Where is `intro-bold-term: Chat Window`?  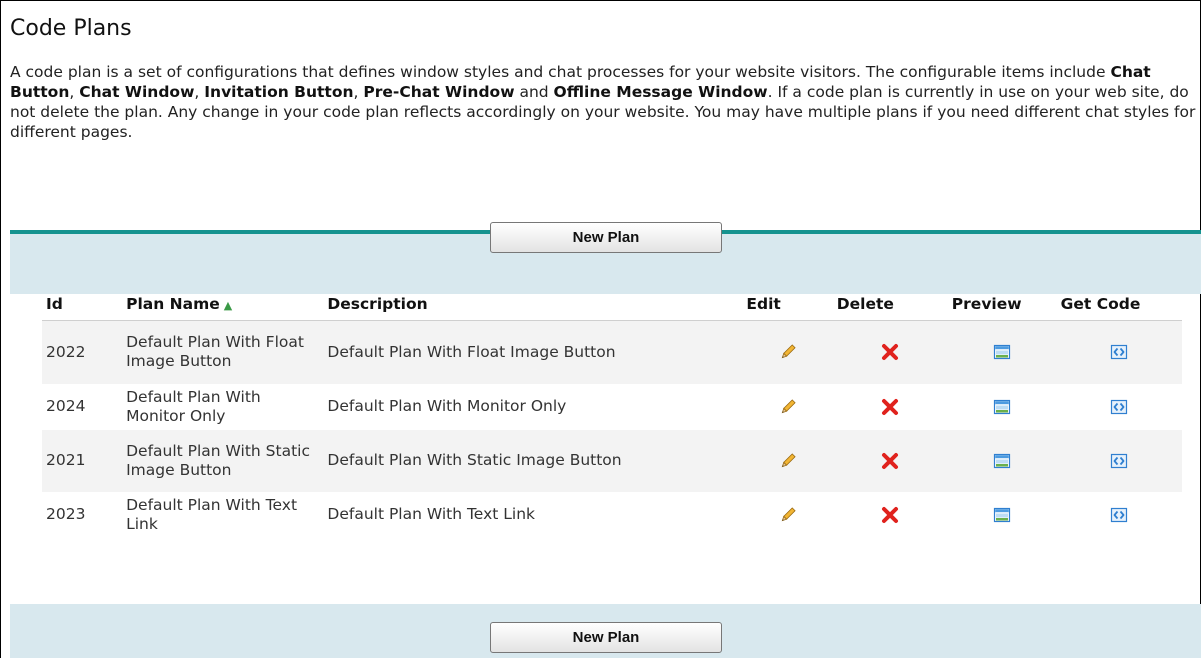
intro-bold-term: Chat Window is located at coordinates (137, 92).